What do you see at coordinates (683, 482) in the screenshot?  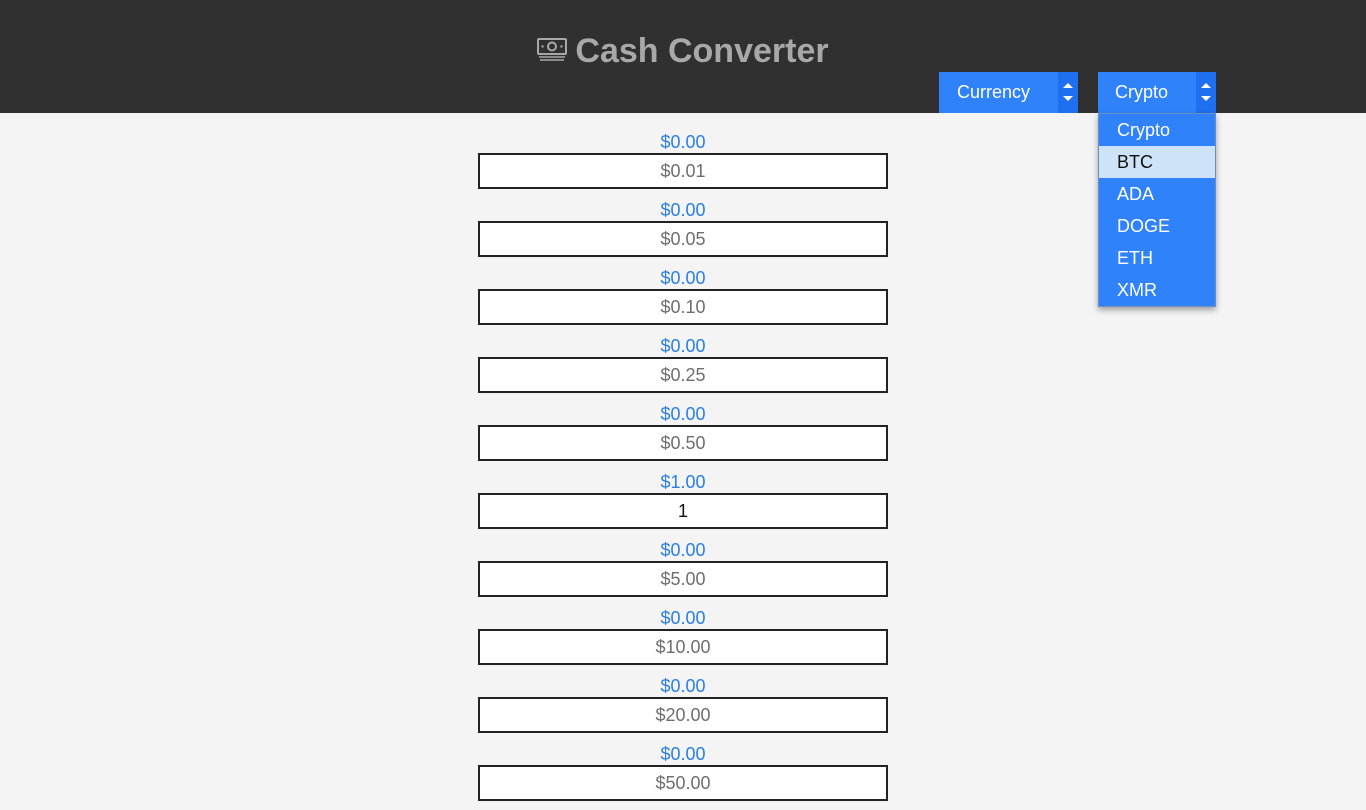 I see `converted-value: $1.00` at bounding box center [683, 482].